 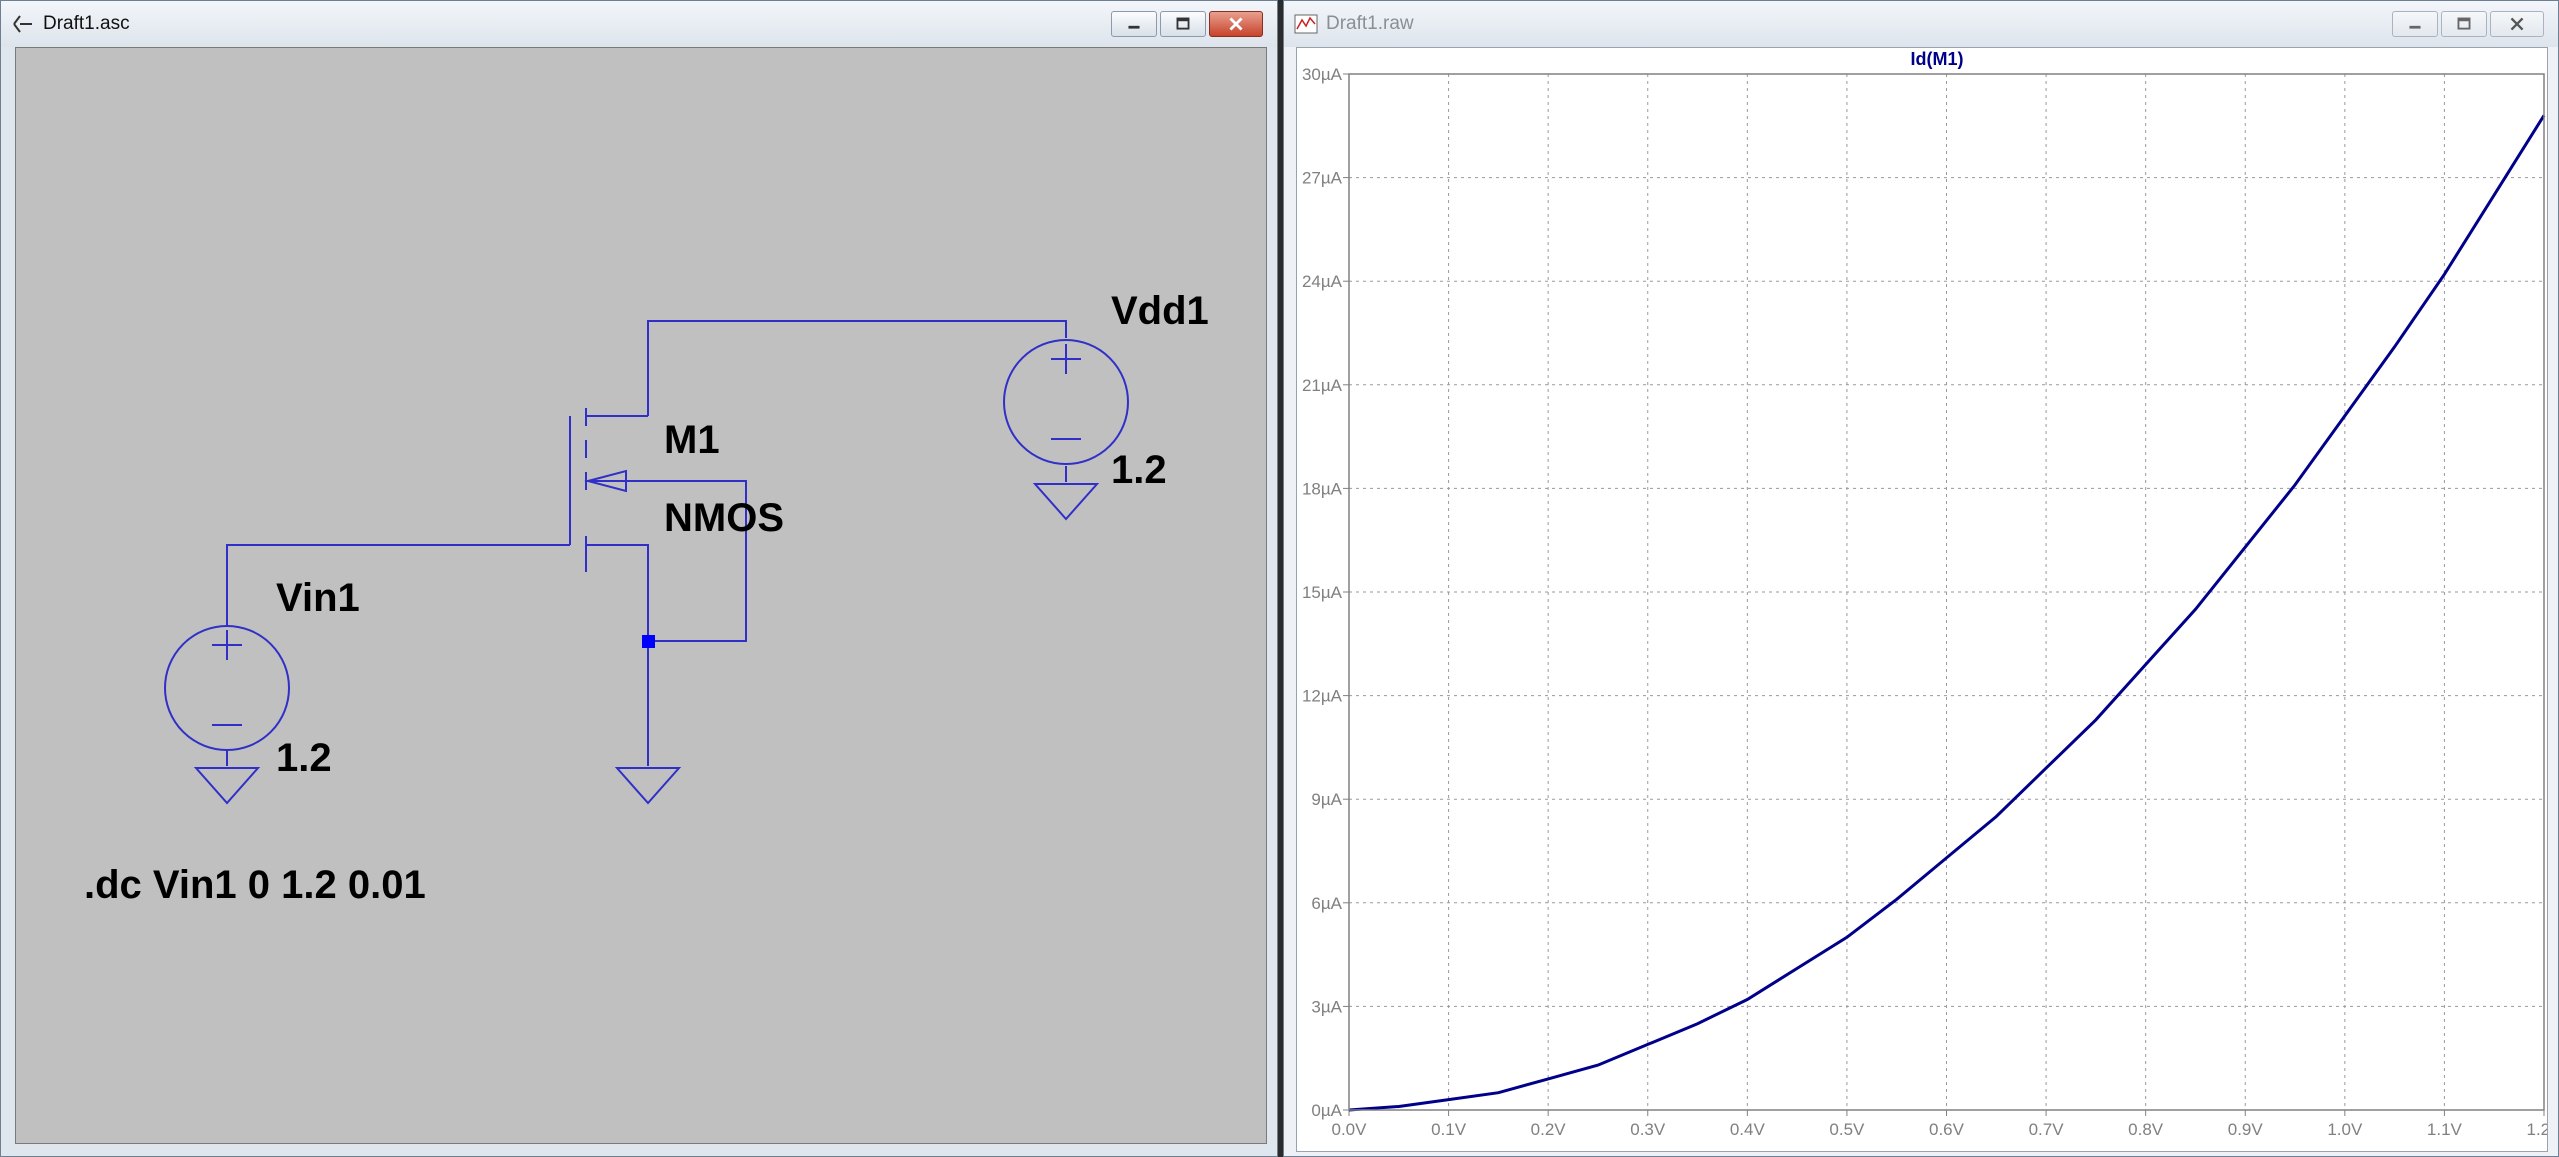 I want to click on x-tick-label: 0.1V, so click(x=1449, y=1129).